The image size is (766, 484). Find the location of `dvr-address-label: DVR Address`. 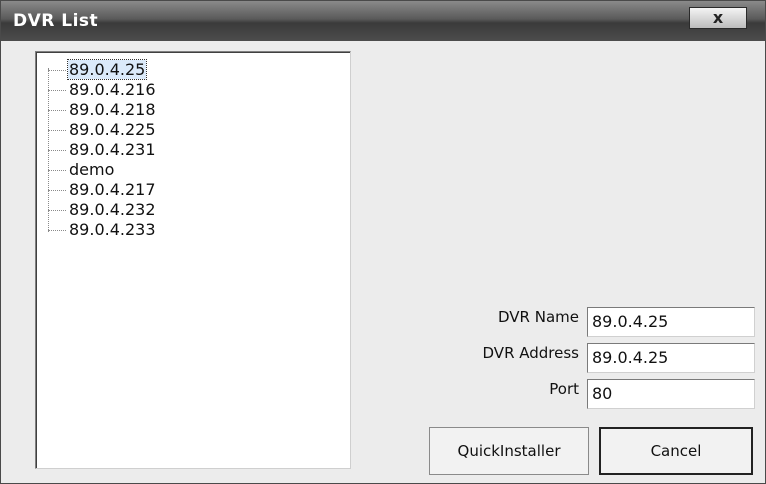

dvr-address-label: DVR Address is located at coordinates (530, 353).